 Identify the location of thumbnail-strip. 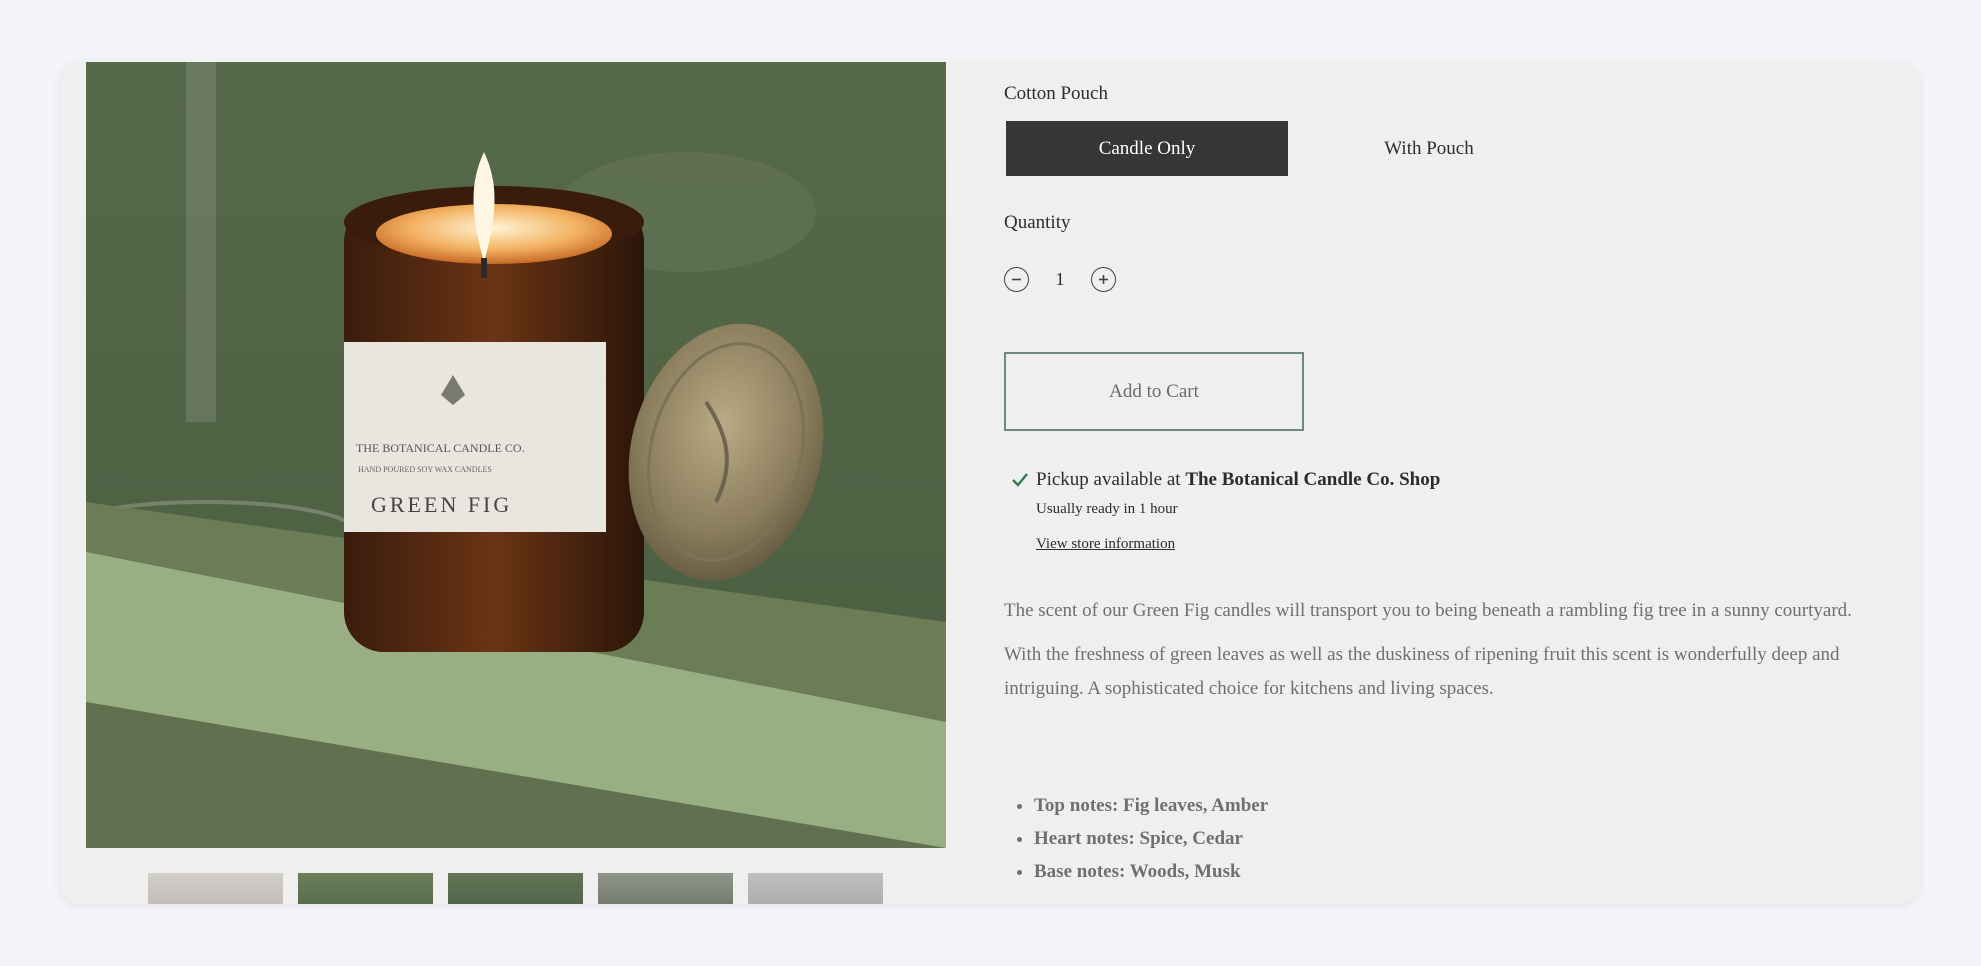
(515, 888).